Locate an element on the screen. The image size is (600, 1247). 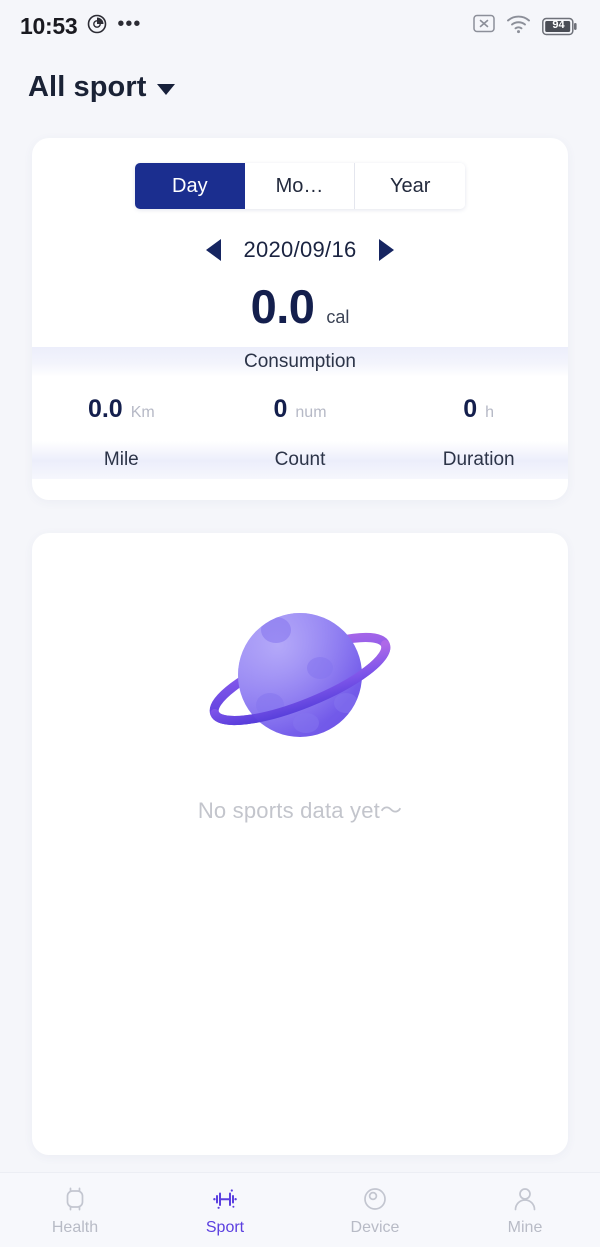
x-box-icon is located at coordinates (484, 26).